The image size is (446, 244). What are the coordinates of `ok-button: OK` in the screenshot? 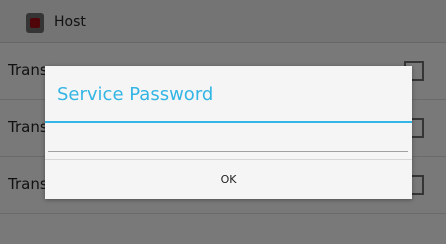 It's located at (228, 179).